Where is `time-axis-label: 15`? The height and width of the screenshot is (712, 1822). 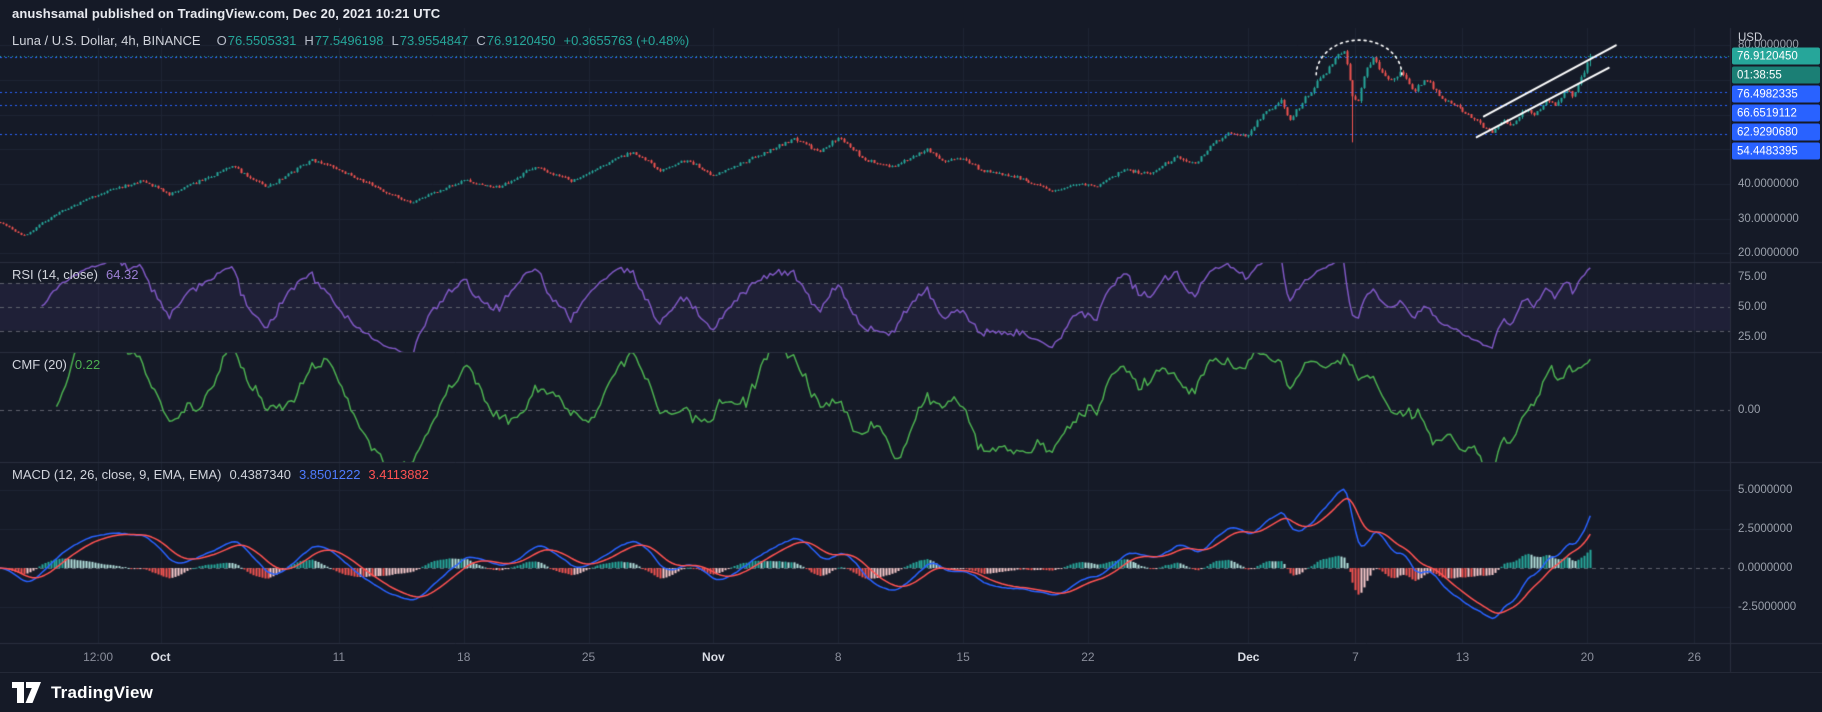
time-axis-label: 15 is located at coordinates (963, 657).